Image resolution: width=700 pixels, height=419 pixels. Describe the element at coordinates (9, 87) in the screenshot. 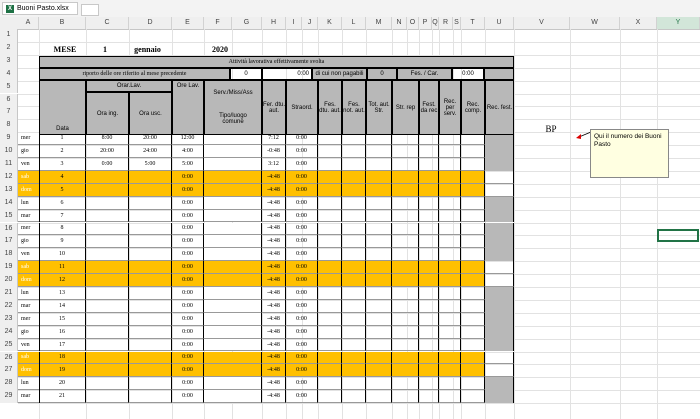

I see `row-header-5: 5` at that location.